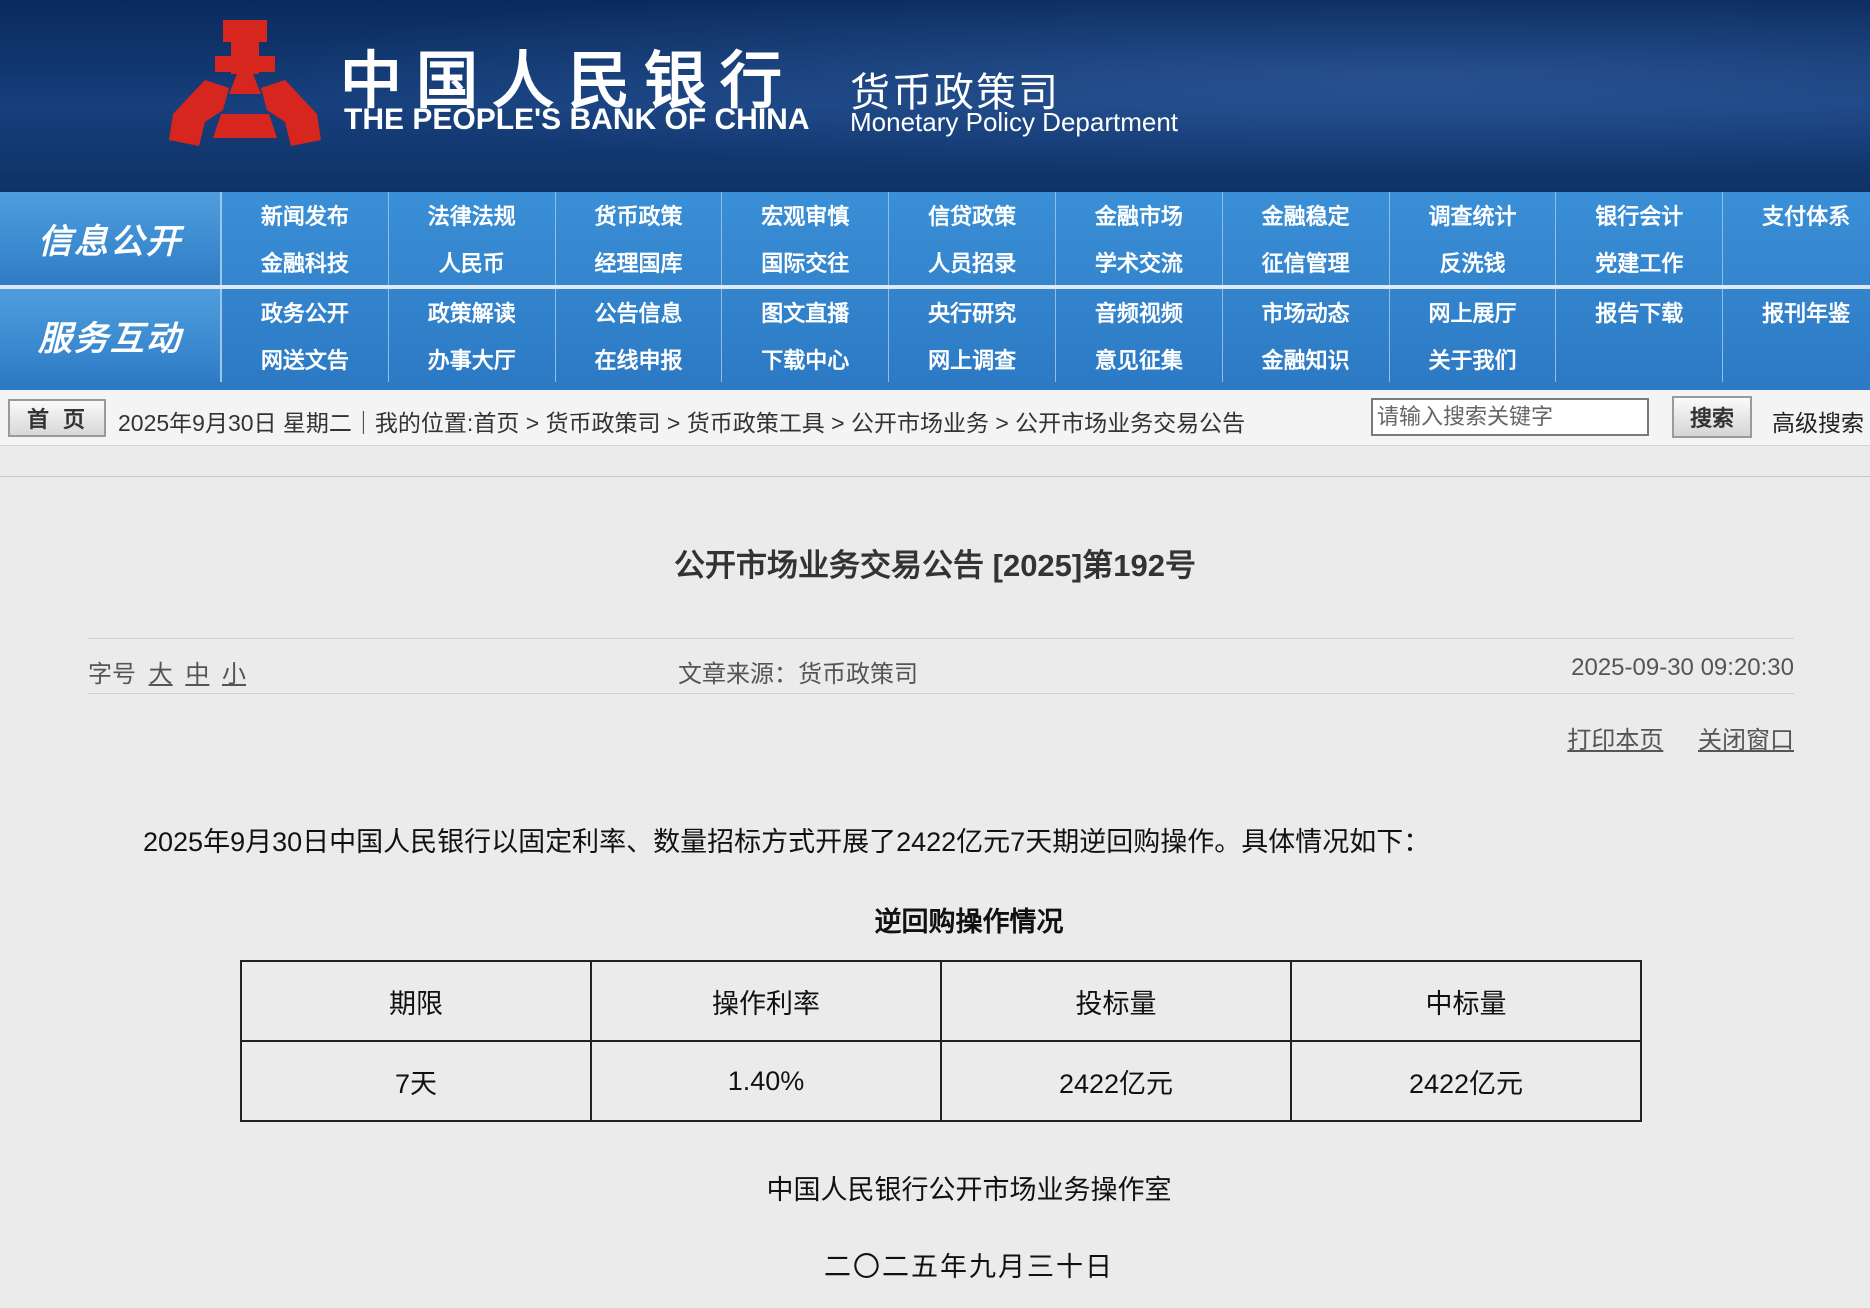 This screenshot has width=1870, height=1308. I want to click on print-page-link: 打印本页, so click(1615, 740).